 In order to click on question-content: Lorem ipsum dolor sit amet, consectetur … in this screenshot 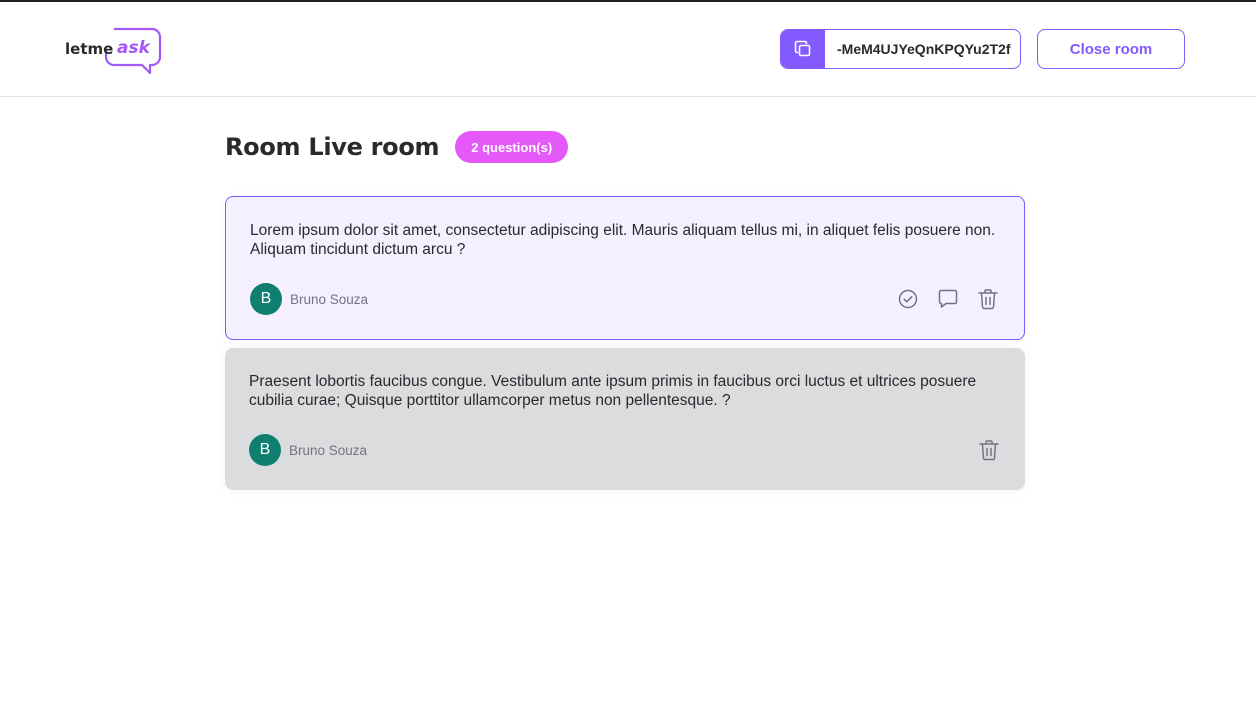, I will do `click(623, 240)`.